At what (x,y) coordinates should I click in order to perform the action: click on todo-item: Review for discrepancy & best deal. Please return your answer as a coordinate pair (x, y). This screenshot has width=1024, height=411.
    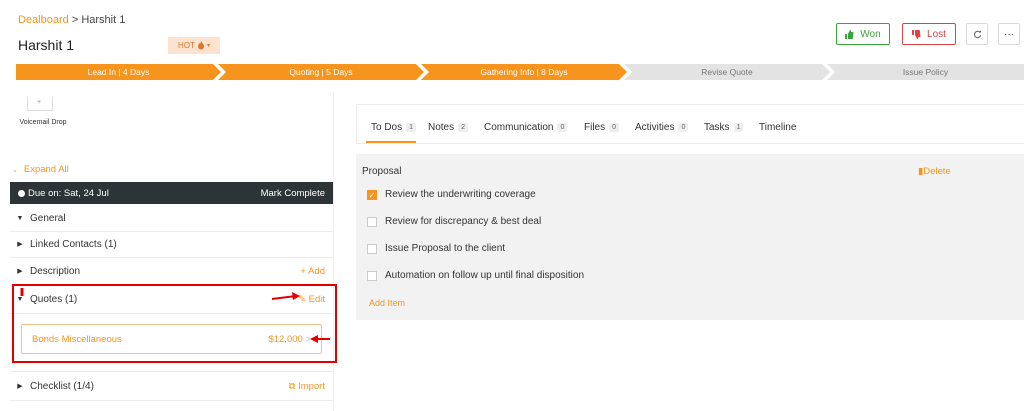
    Looking at the image, I should click on (454, 221).